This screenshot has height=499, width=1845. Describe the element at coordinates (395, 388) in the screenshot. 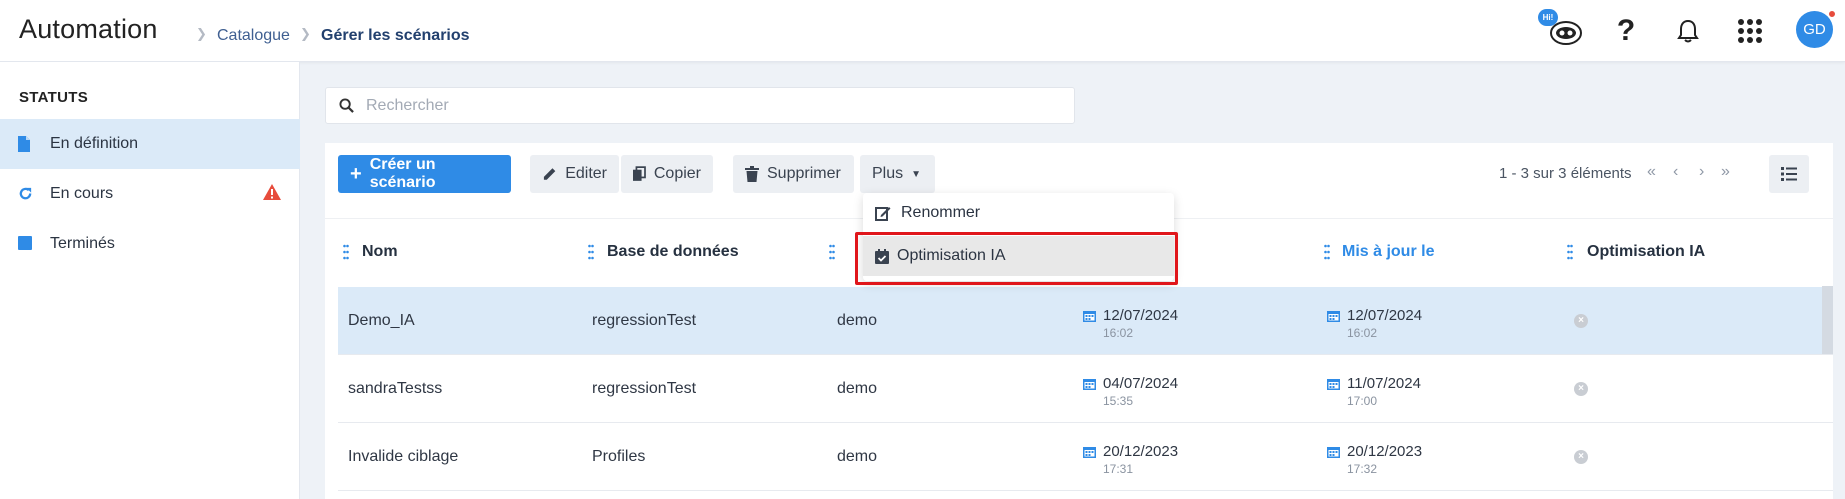

I see `cell-name: sandraTestss` at that location.